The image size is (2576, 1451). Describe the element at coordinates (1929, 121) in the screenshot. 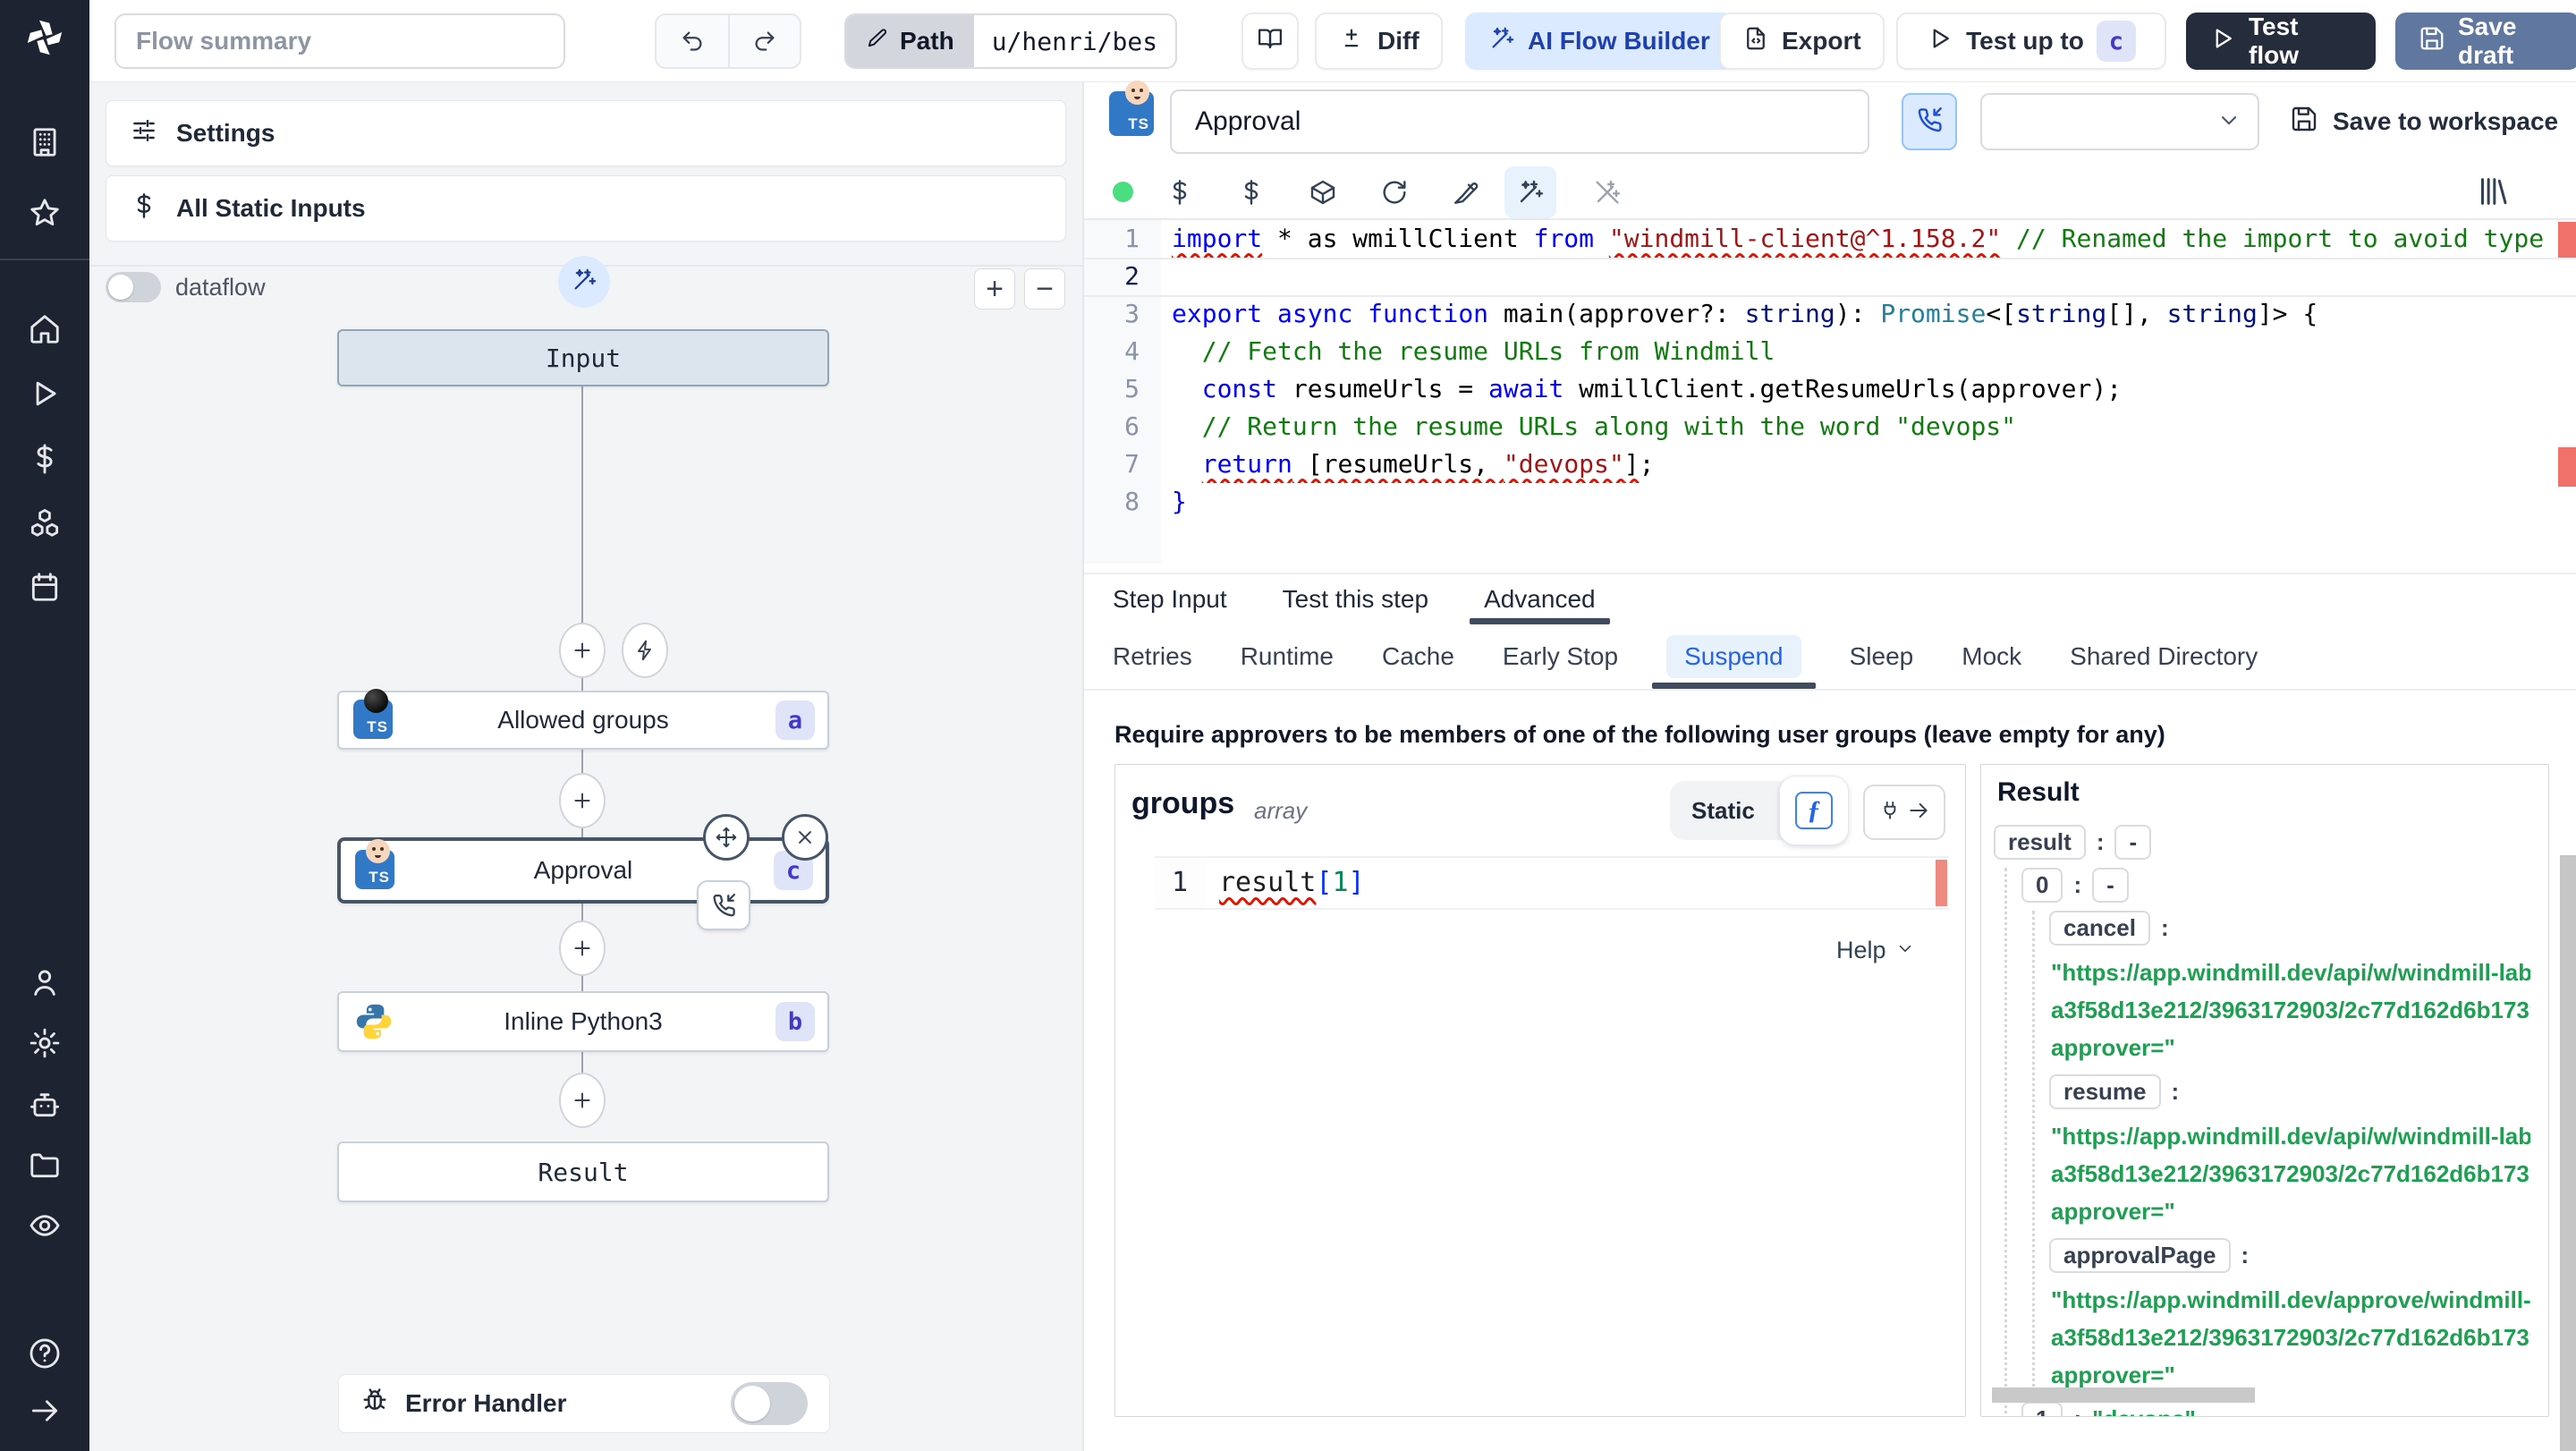

I see `suspend-phone-button` at that location.